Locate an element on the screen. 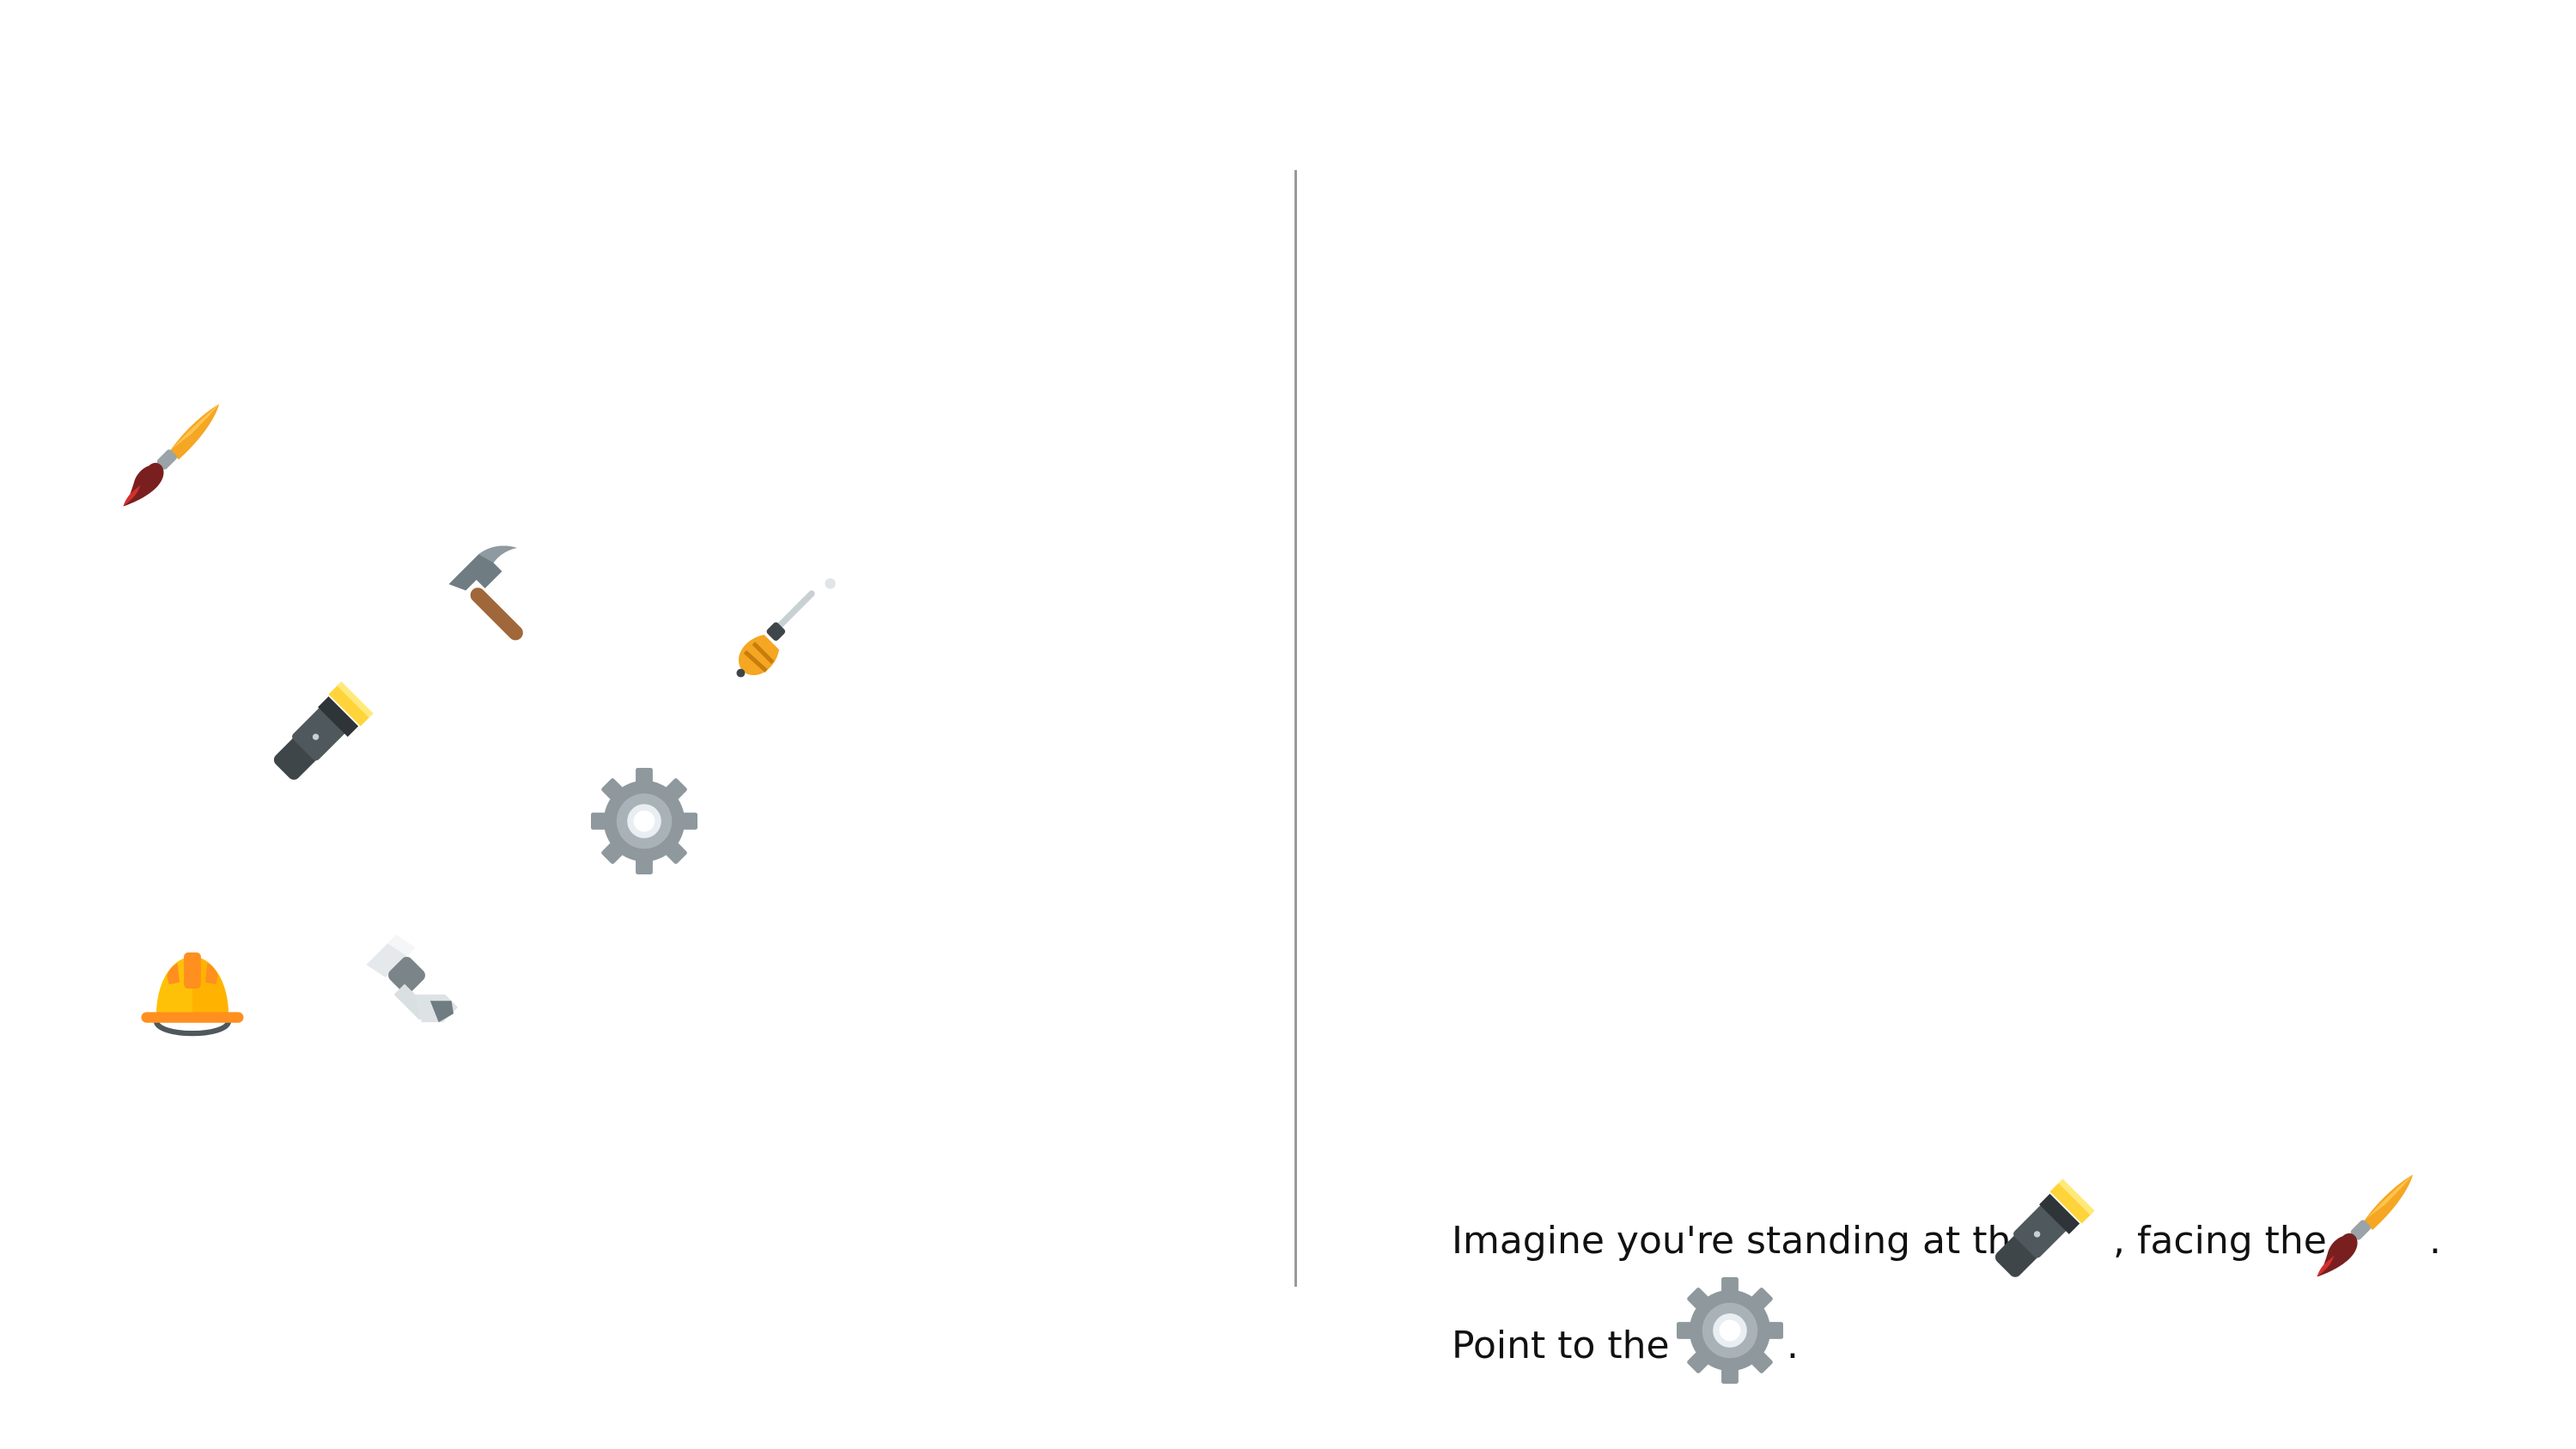  hard-hat-icon is located at coordinates (192, 993).